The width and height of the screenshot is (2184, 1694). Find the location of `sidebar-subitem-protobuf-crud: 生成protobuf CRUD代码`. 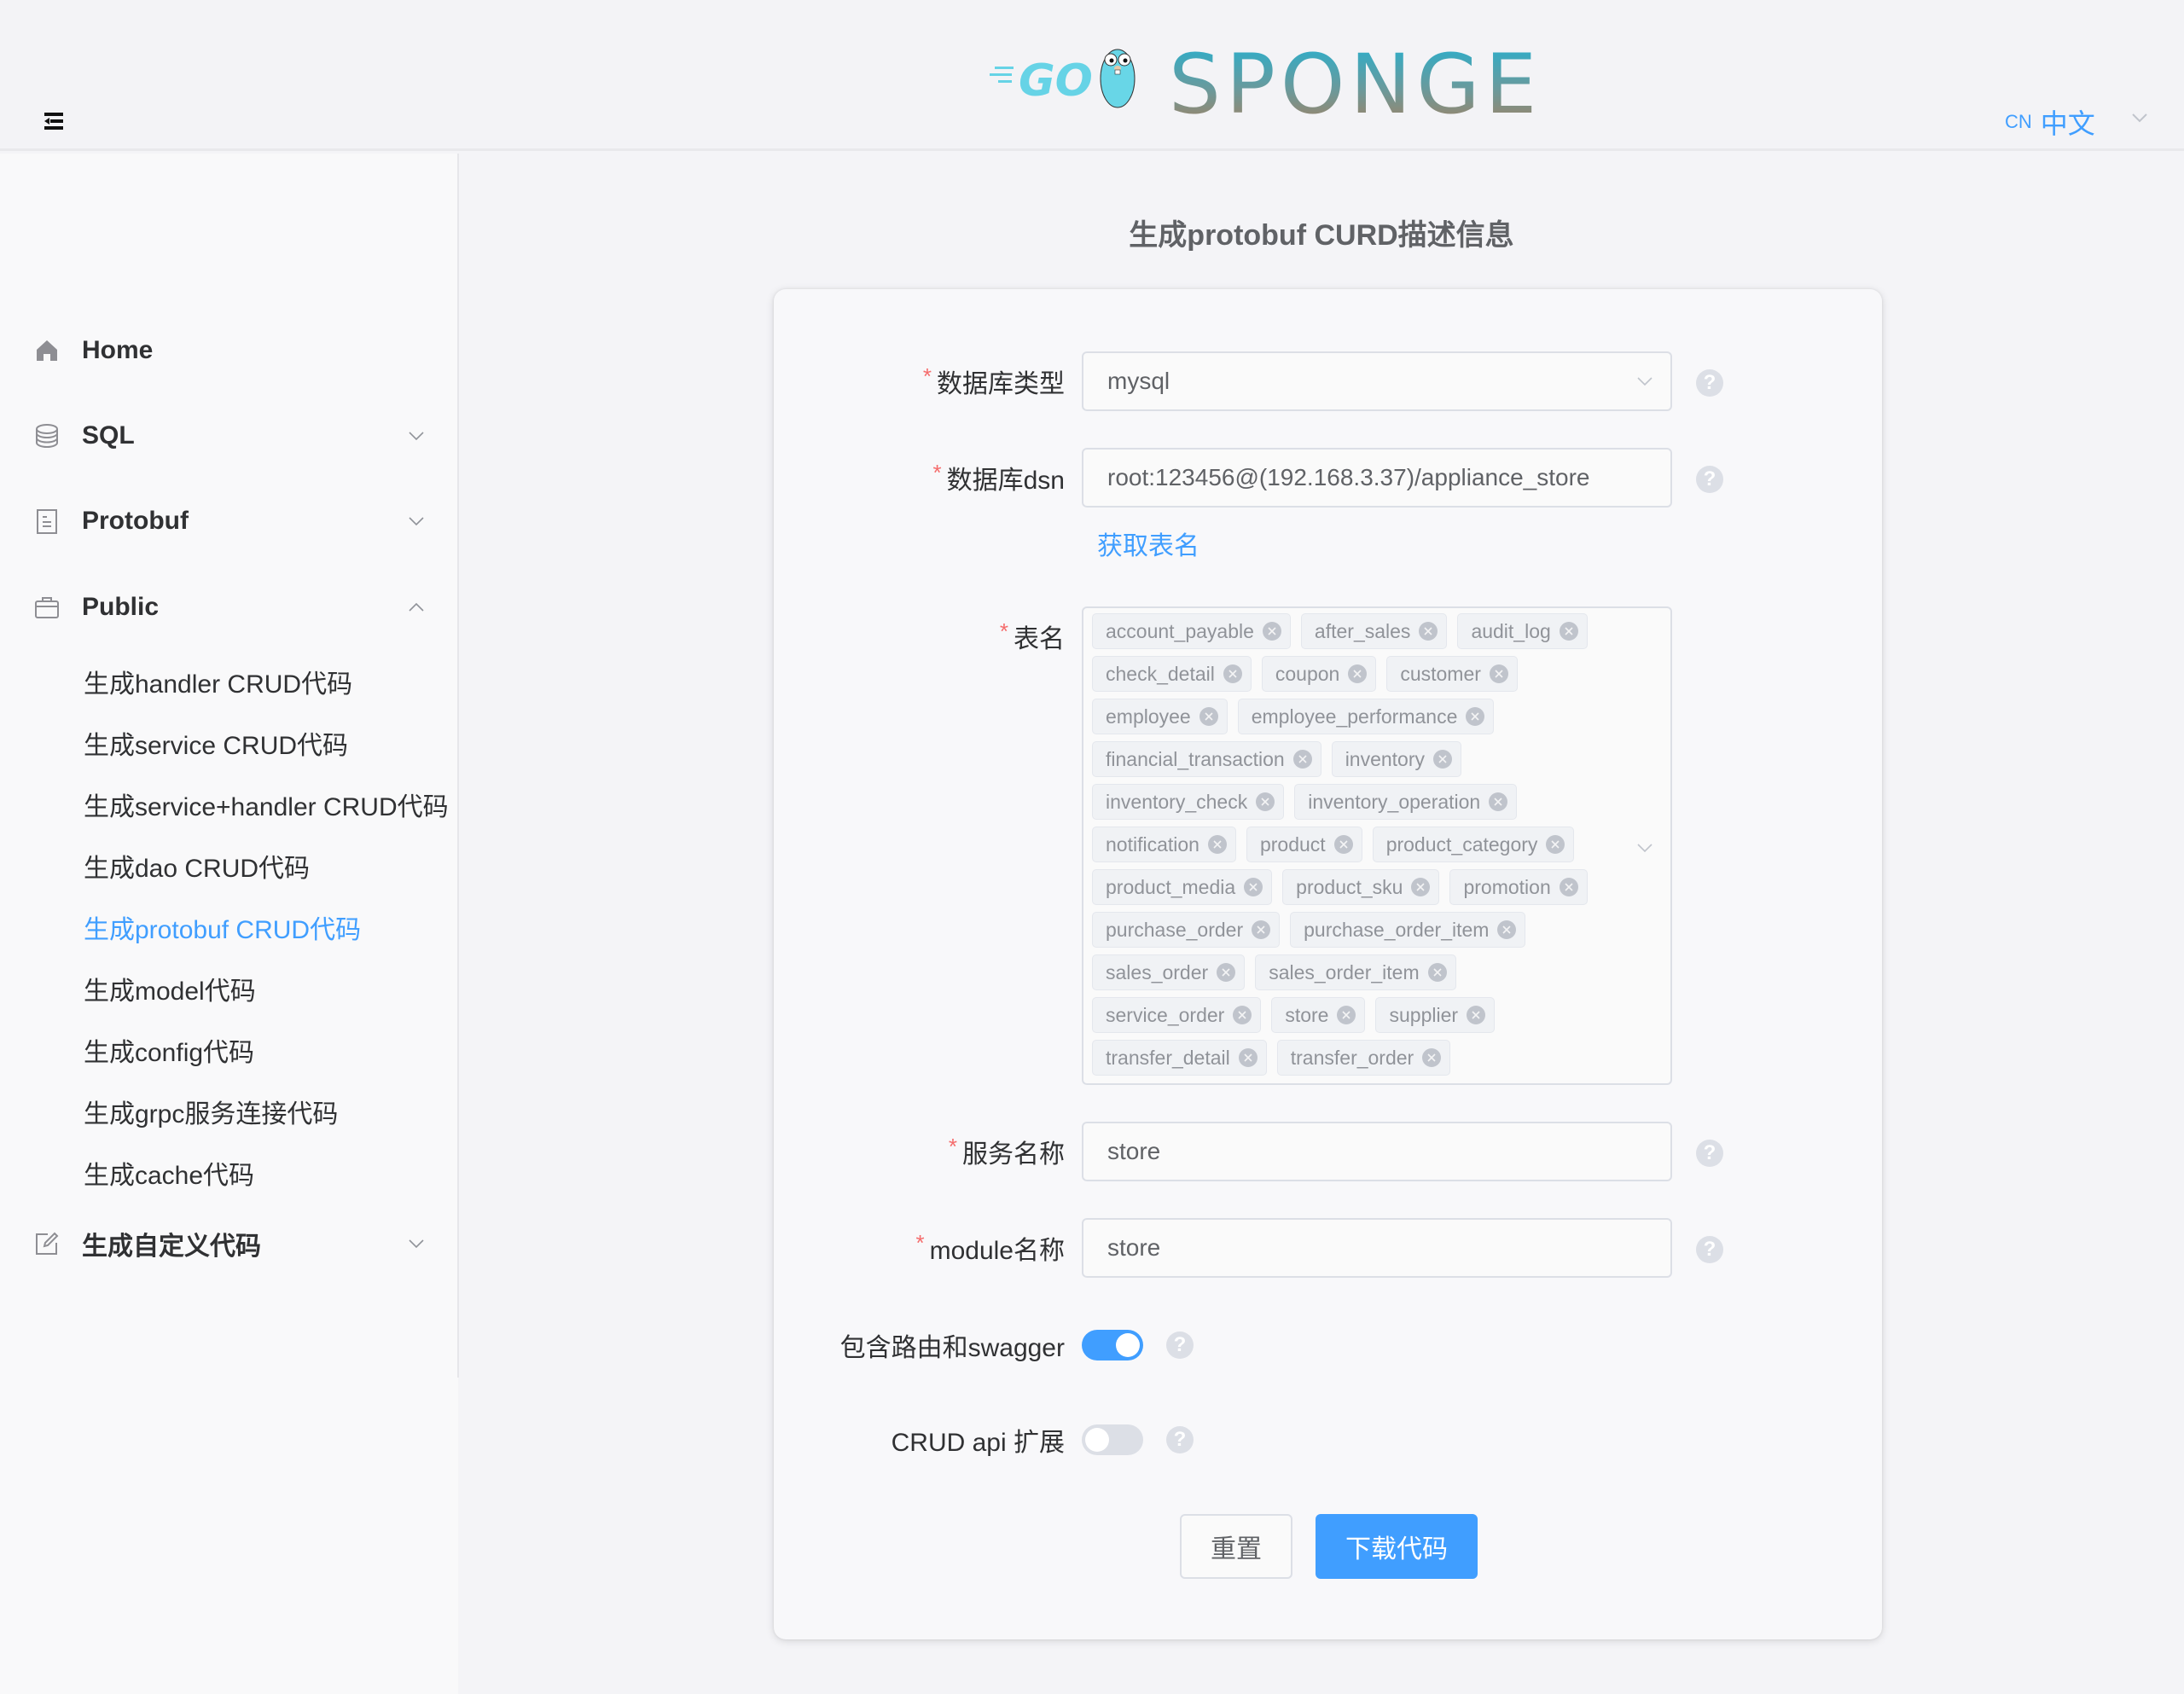

sidebar-subitem-protobuf-crud: 生成protobuf CRUD代码 is located at coordinates (229, 927).